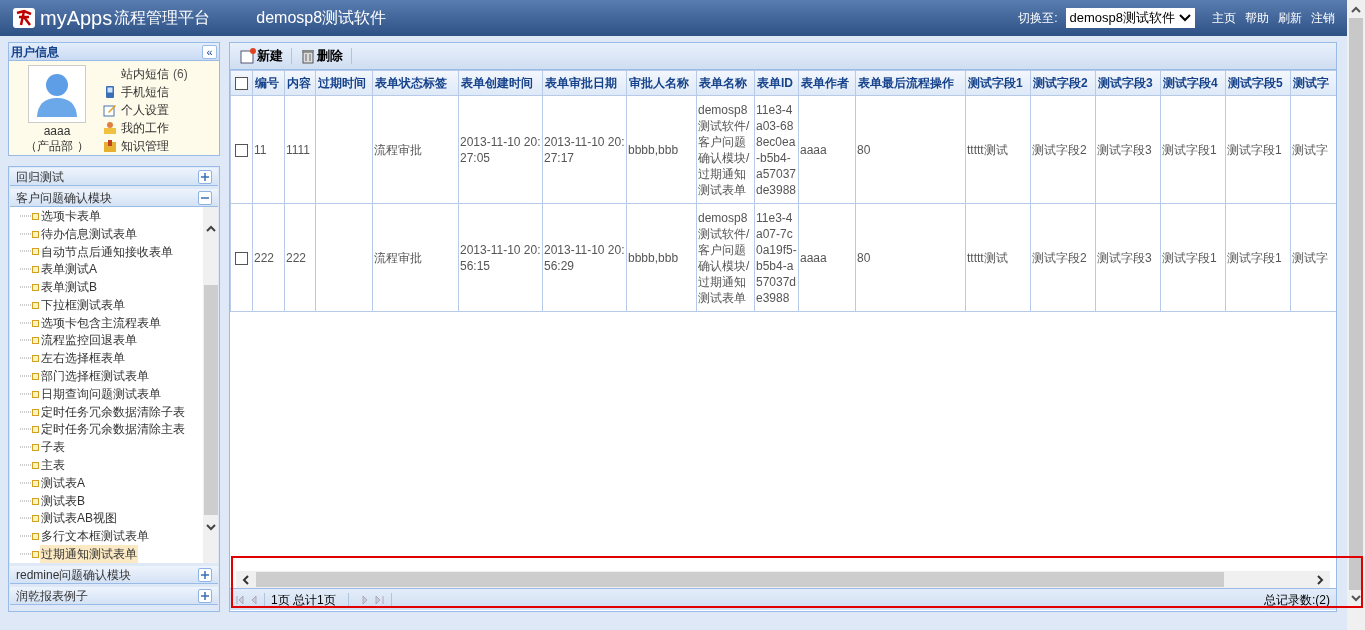 The image size is (1365, 630). What do you see at coordinates (415, 83) in the screenshot?
I see `column-header: 表单状态标签` at bounding box center [415, 83].